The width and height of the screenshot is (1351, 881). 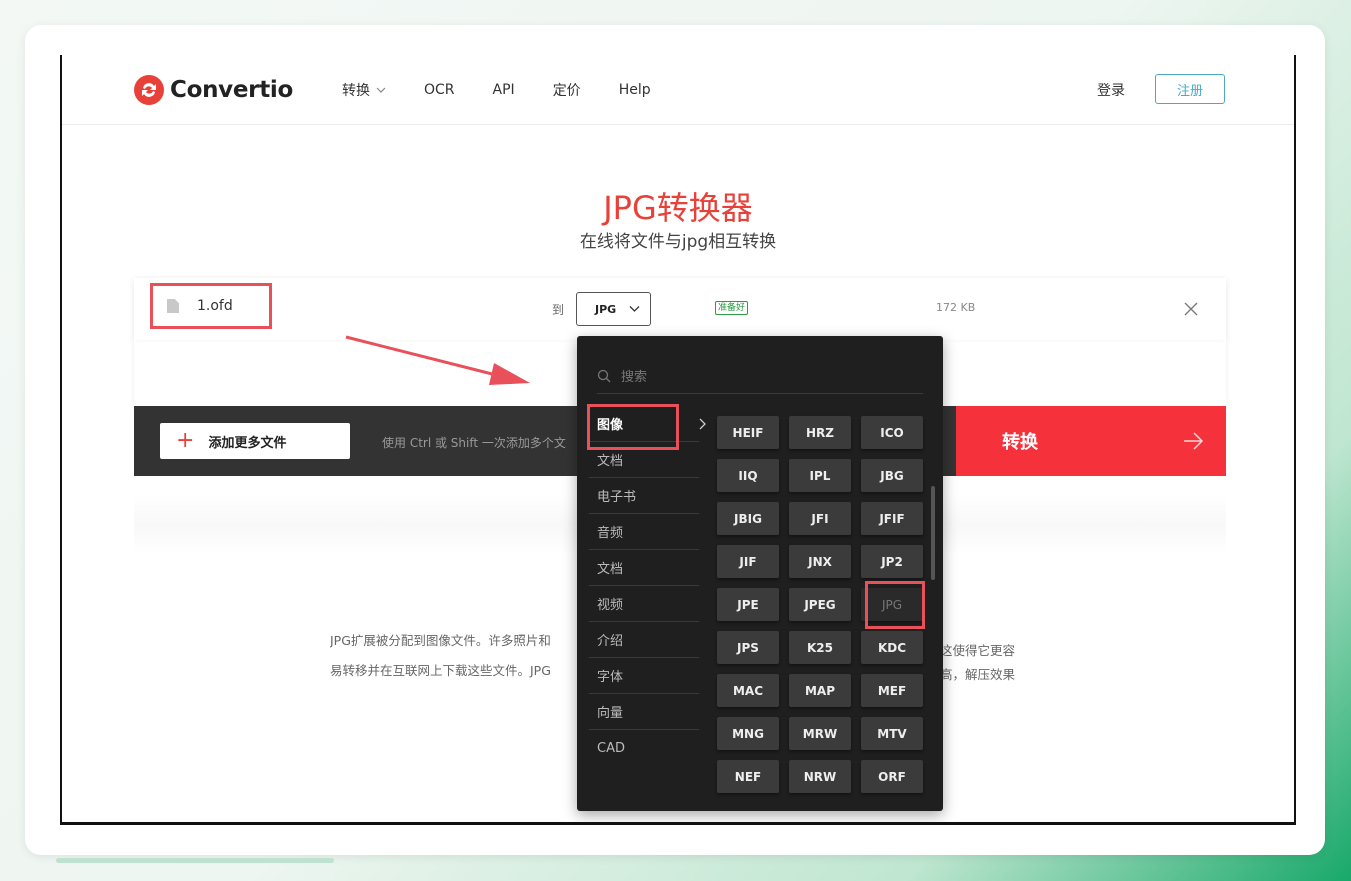 I want to click on category-ebook: 电子书, so click(x=644, y=496).